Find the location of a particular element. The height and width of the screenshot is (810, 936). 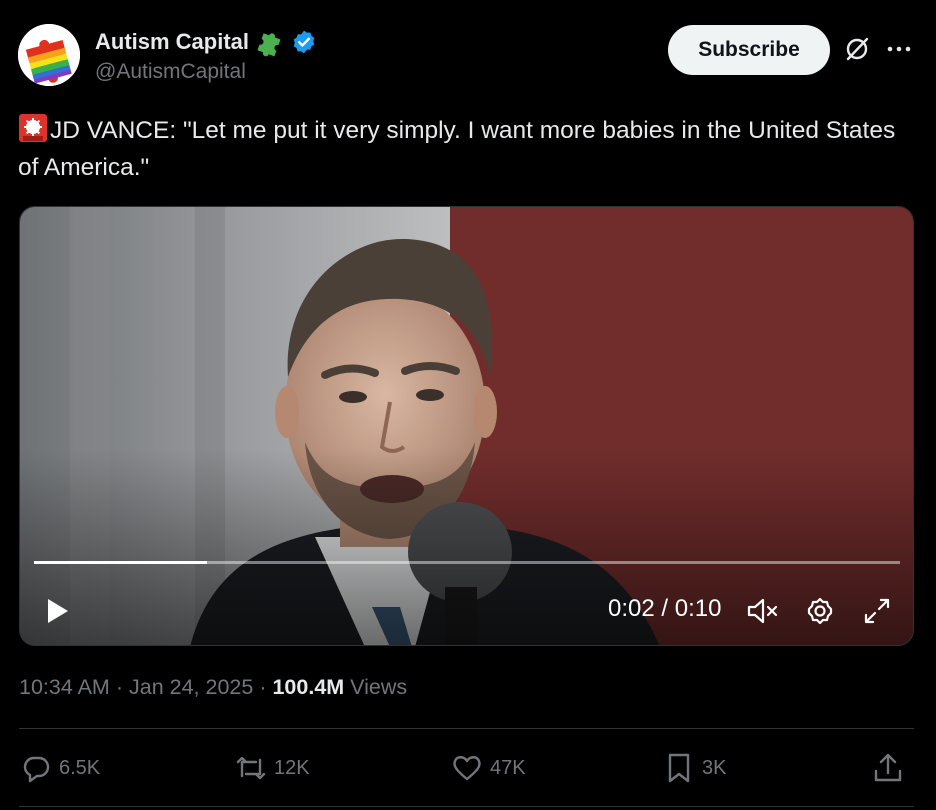

reply-icon is located at coordinates (36, 769).